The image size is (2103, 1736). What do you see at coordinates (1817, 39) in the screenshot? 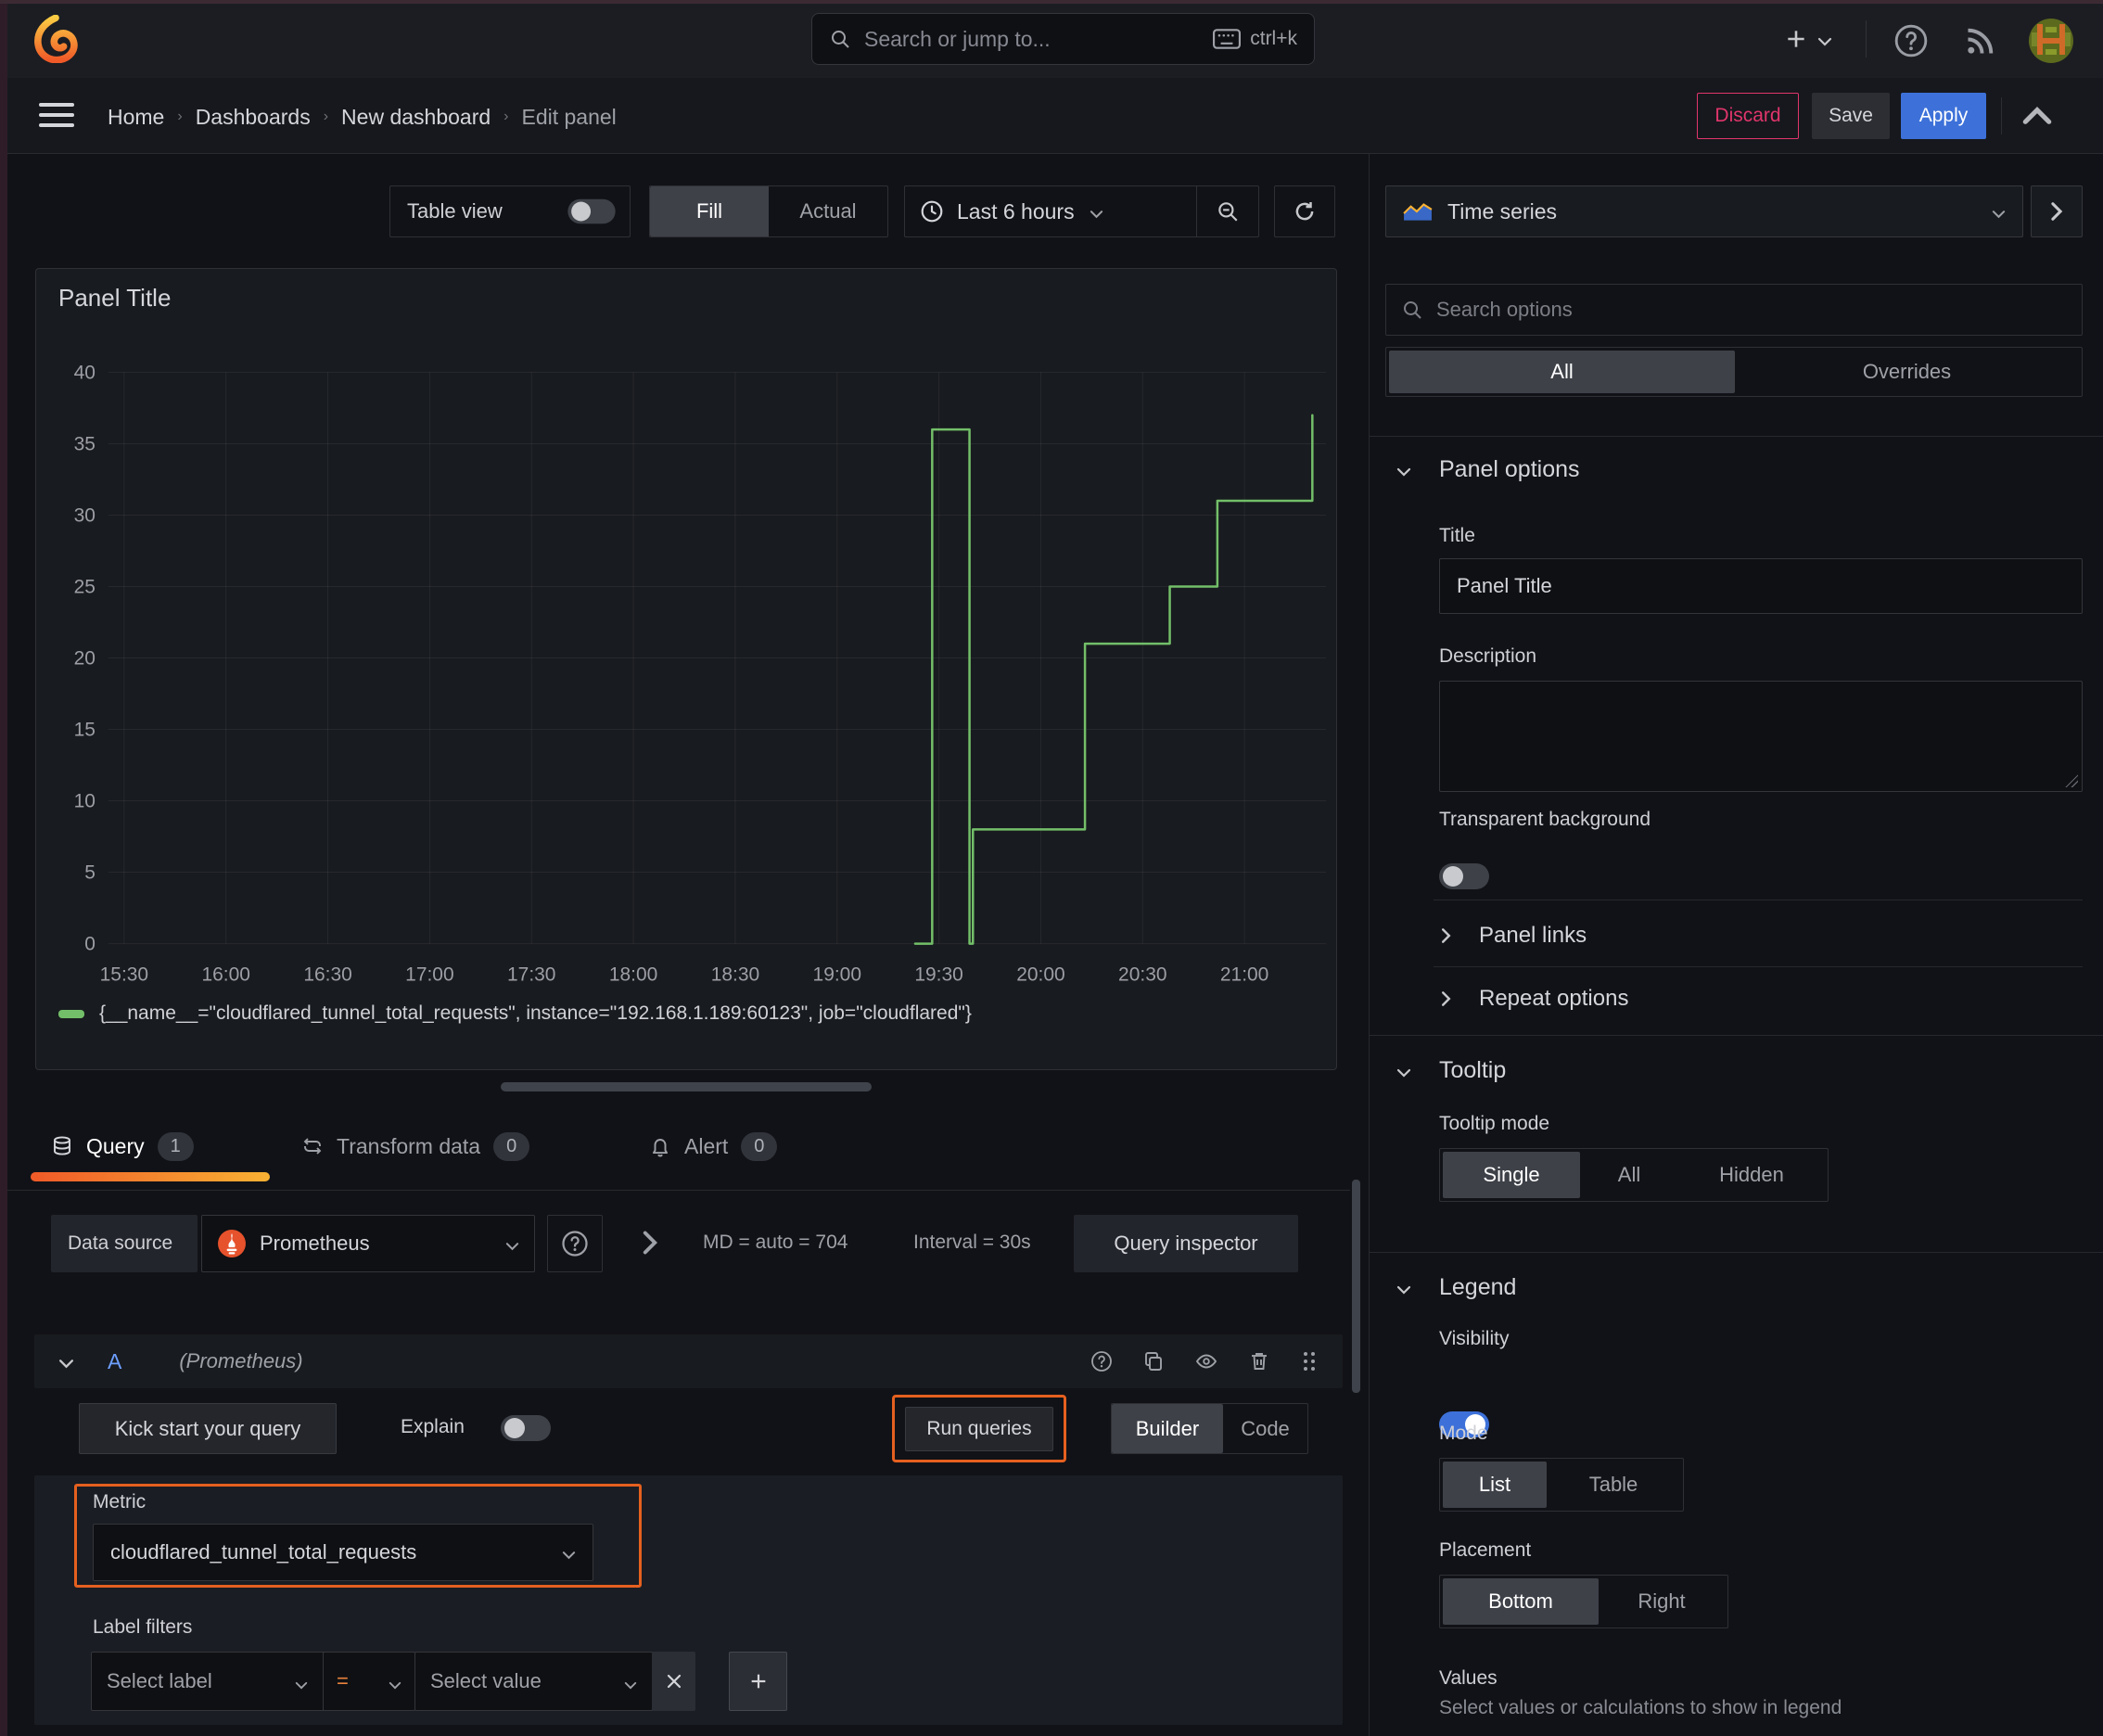
I see `new-menu-button` at bounding box center [1817, 39].